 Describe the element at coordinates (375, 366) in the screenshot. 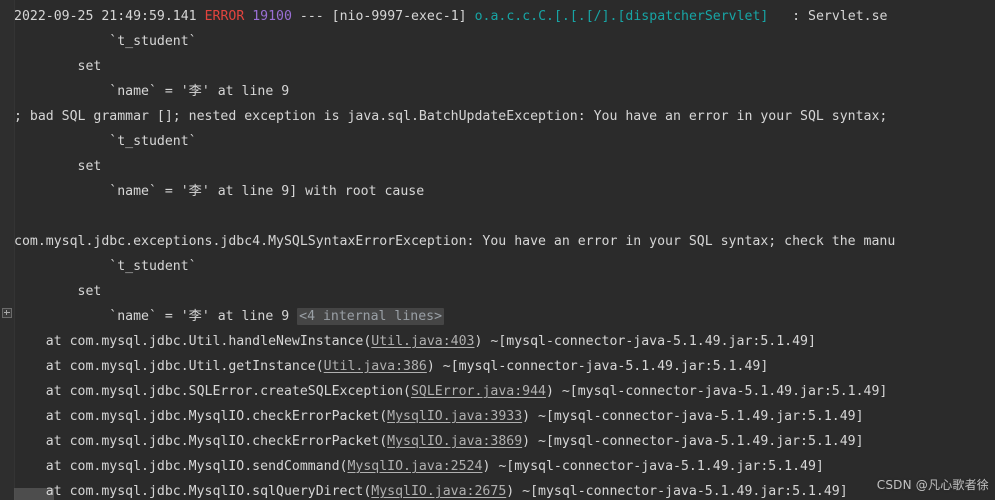

I see `source-file-link: Util.java:386` at that location.